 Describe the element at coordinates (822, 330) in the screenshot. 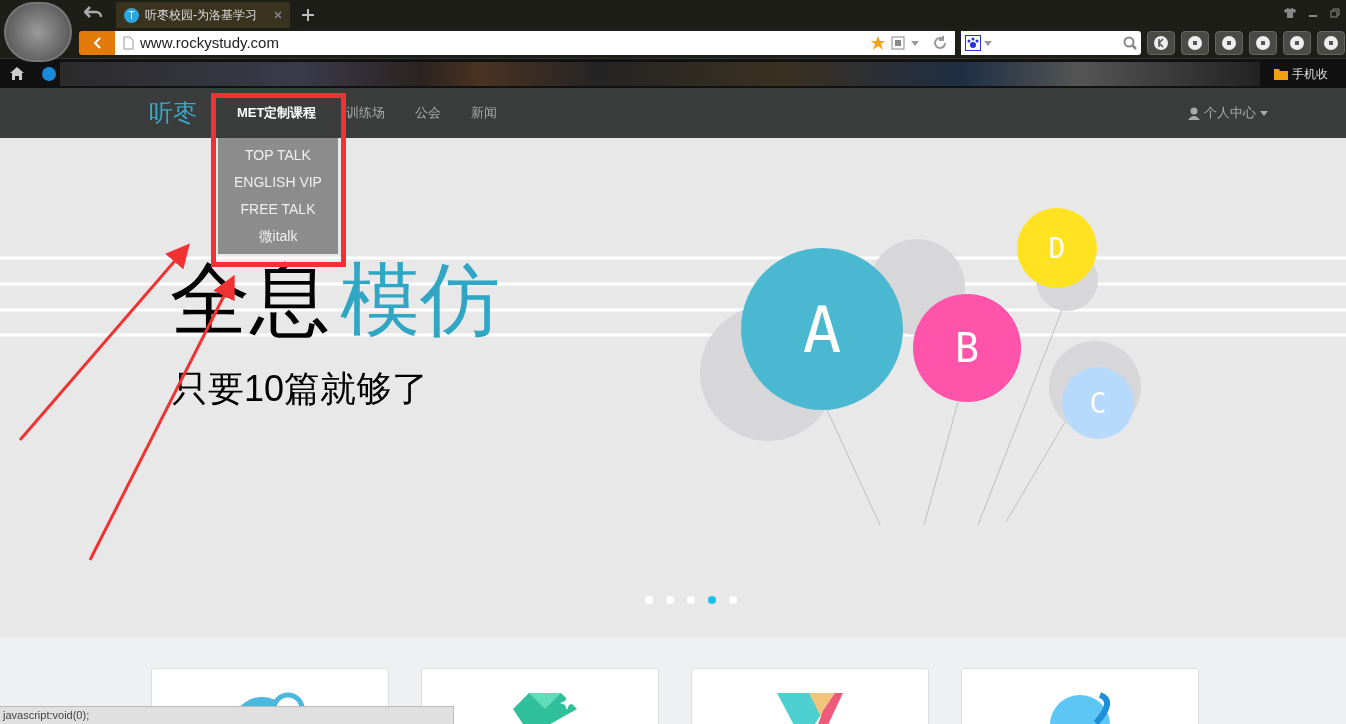

I see `balloon-letter: A` at that location.